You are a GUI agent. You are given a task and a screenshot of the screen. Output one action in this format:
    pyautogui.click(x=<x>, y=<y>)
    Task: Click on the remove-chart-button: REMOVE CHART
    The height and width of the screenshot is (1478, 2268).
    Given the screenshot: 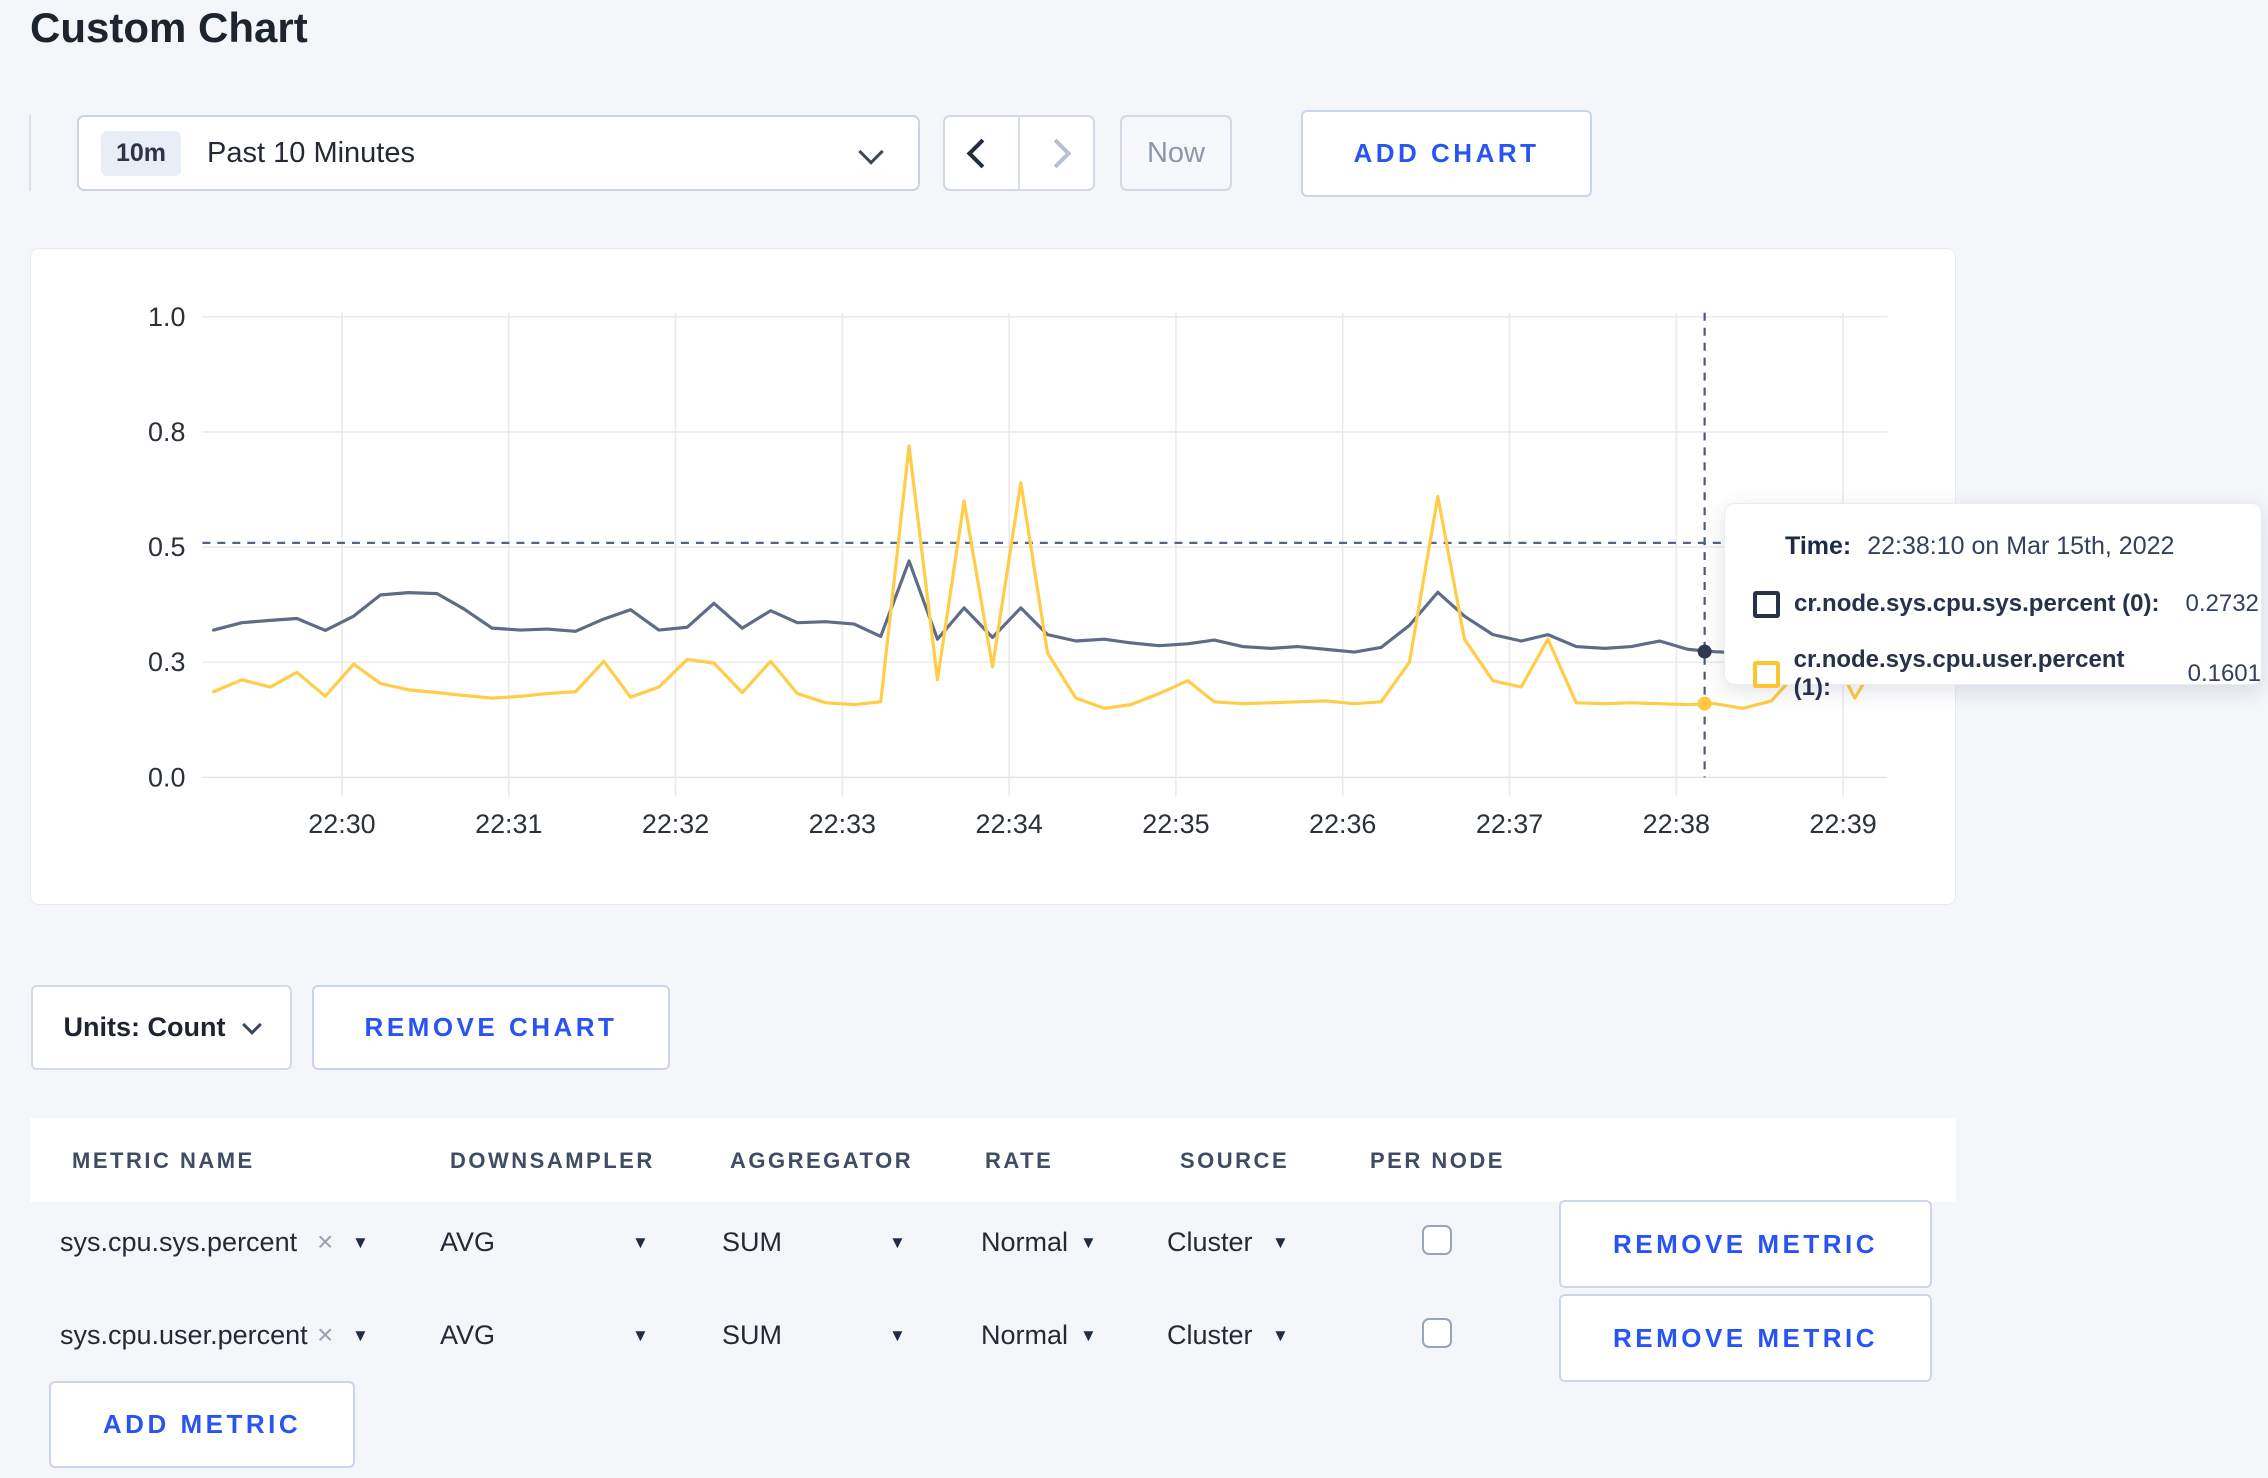 What is the action you would take?
    pyautogui.click(x=491, y=1027)
    